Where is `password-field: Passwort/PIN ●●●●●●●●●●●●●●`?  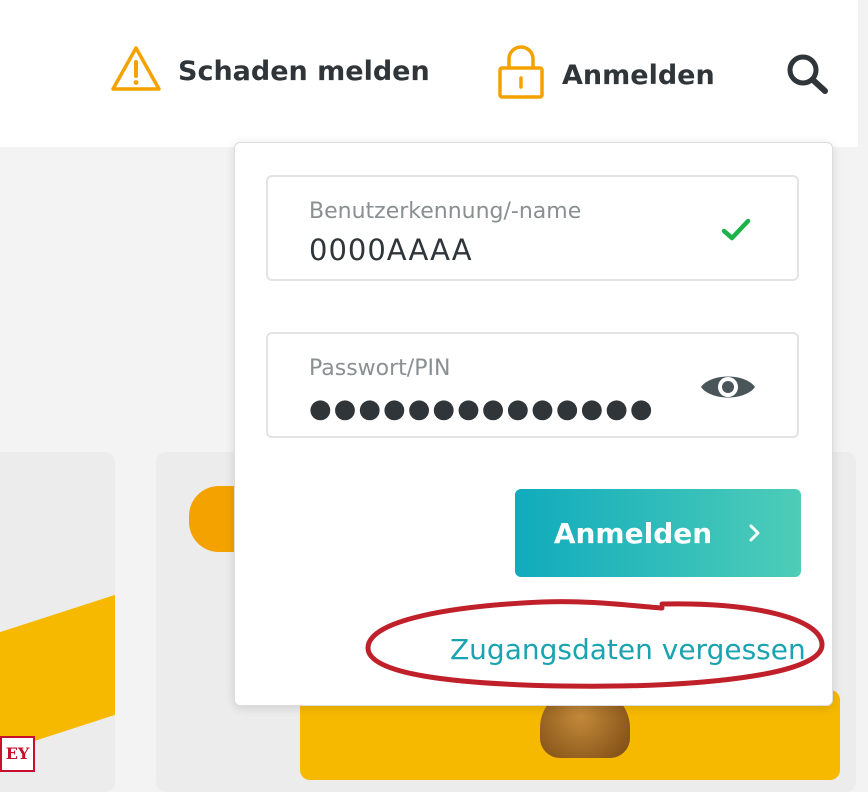 password-field: Passwort/PIN ●●●●●●●●●●●●●● is located at coordinates (532, 385).